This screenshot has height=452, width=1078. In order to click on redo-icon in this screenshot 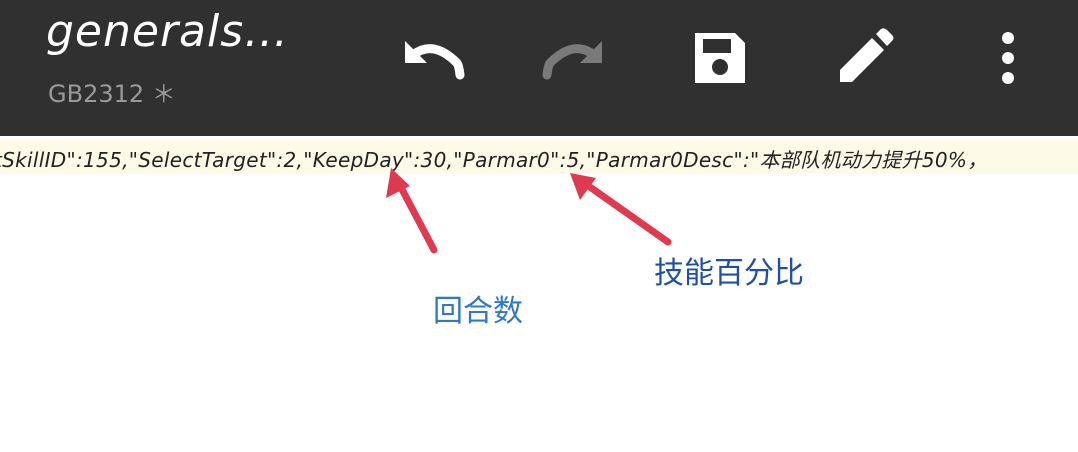, I will do `click(572, 60)`.